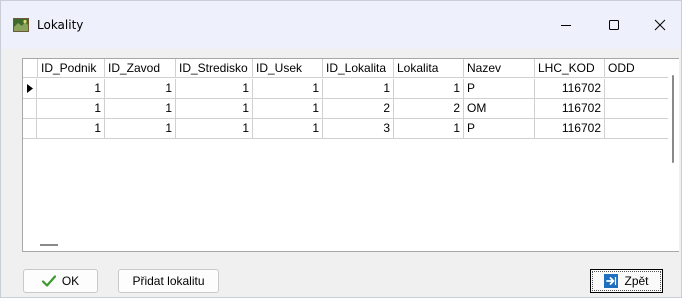  Describe the element at coordinates (214, 68) in the screenshot. I see `column-header-id-stredisko: ID_Stredisko` at that location.